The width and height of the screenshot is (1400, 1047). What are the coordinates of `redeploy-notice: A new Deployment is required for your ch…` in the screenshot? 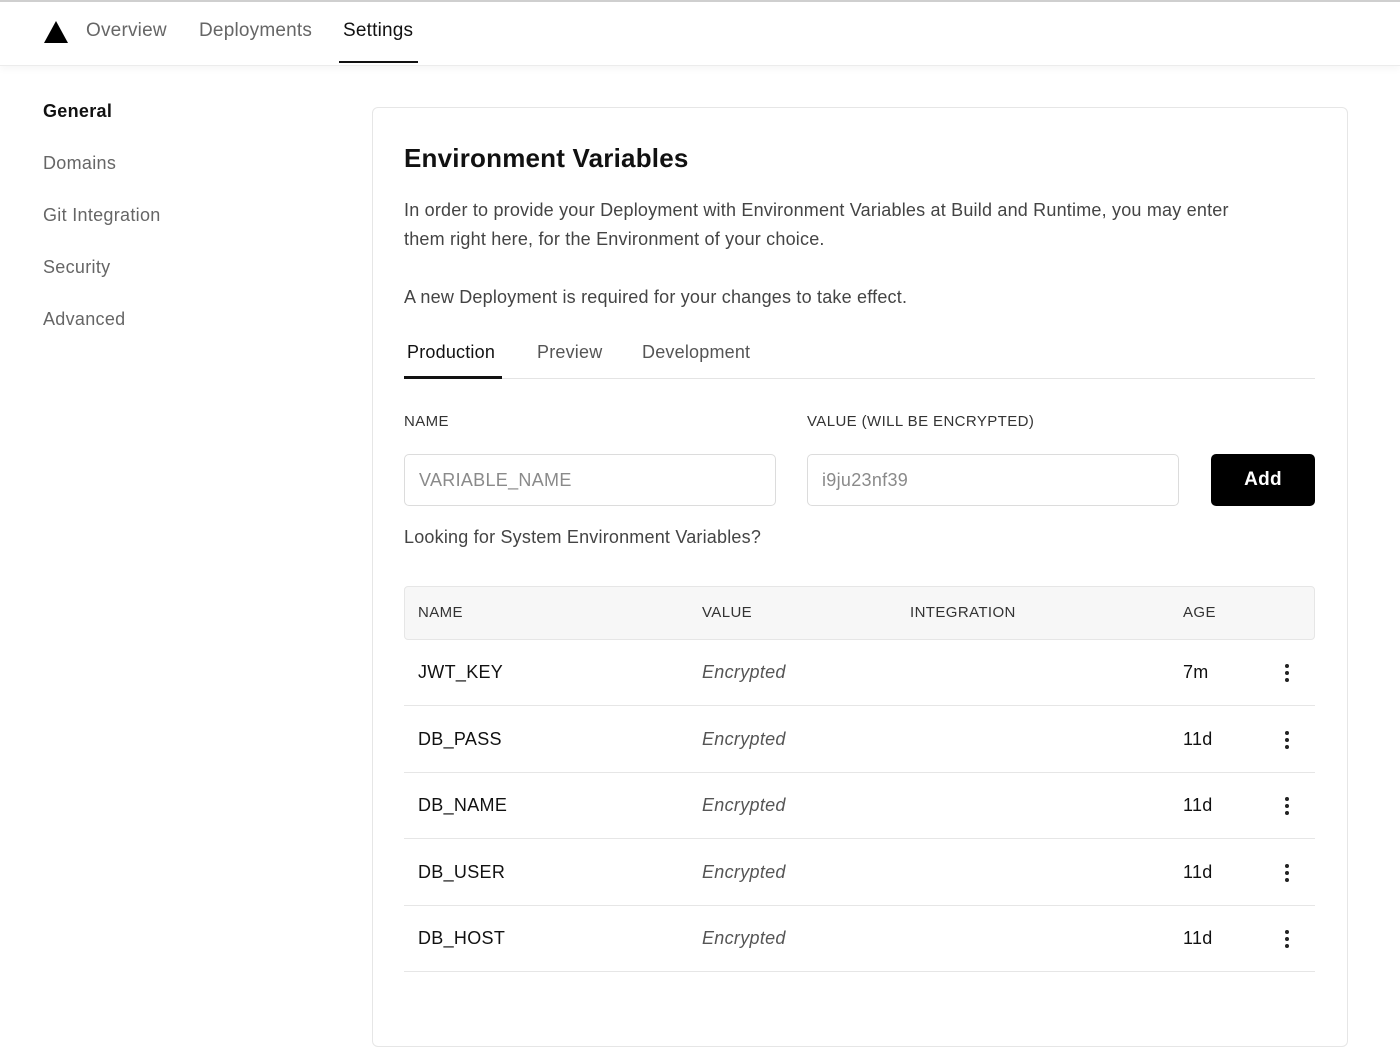 It's located at (656, 297).